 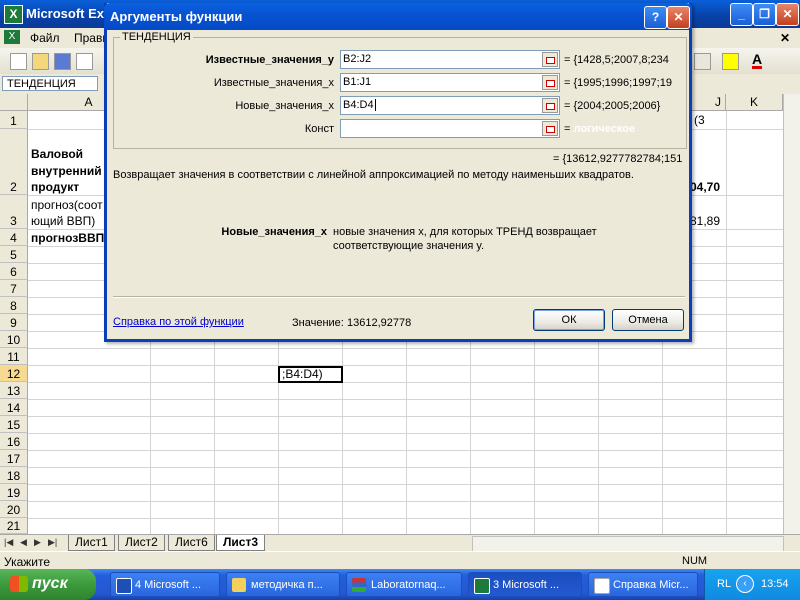 What do you see at coordinates (55, 187) in the screenshot?
I see `cell-a2-line3: продукт` at bounding box center [55, 187].